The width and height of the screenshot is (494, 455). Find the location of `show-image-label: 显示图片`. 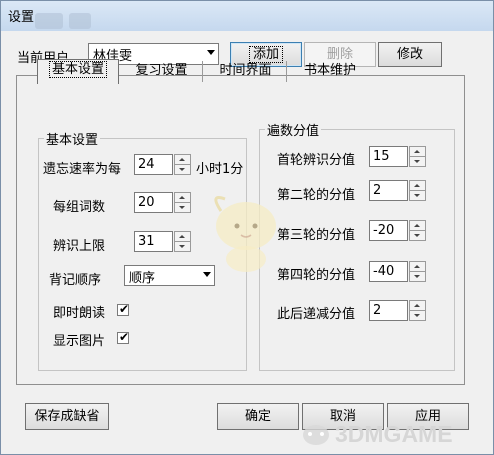

show-image-label: 显示图片 is located at coordinates (79, 341).